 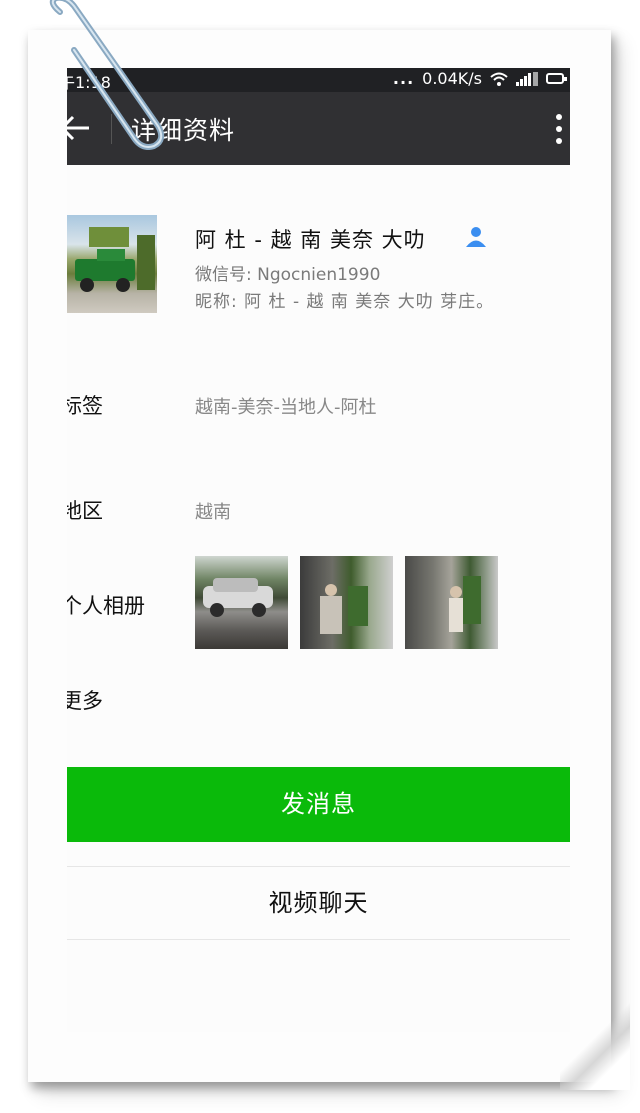 I want to click on battery-icon, so click(x=556, y=78).